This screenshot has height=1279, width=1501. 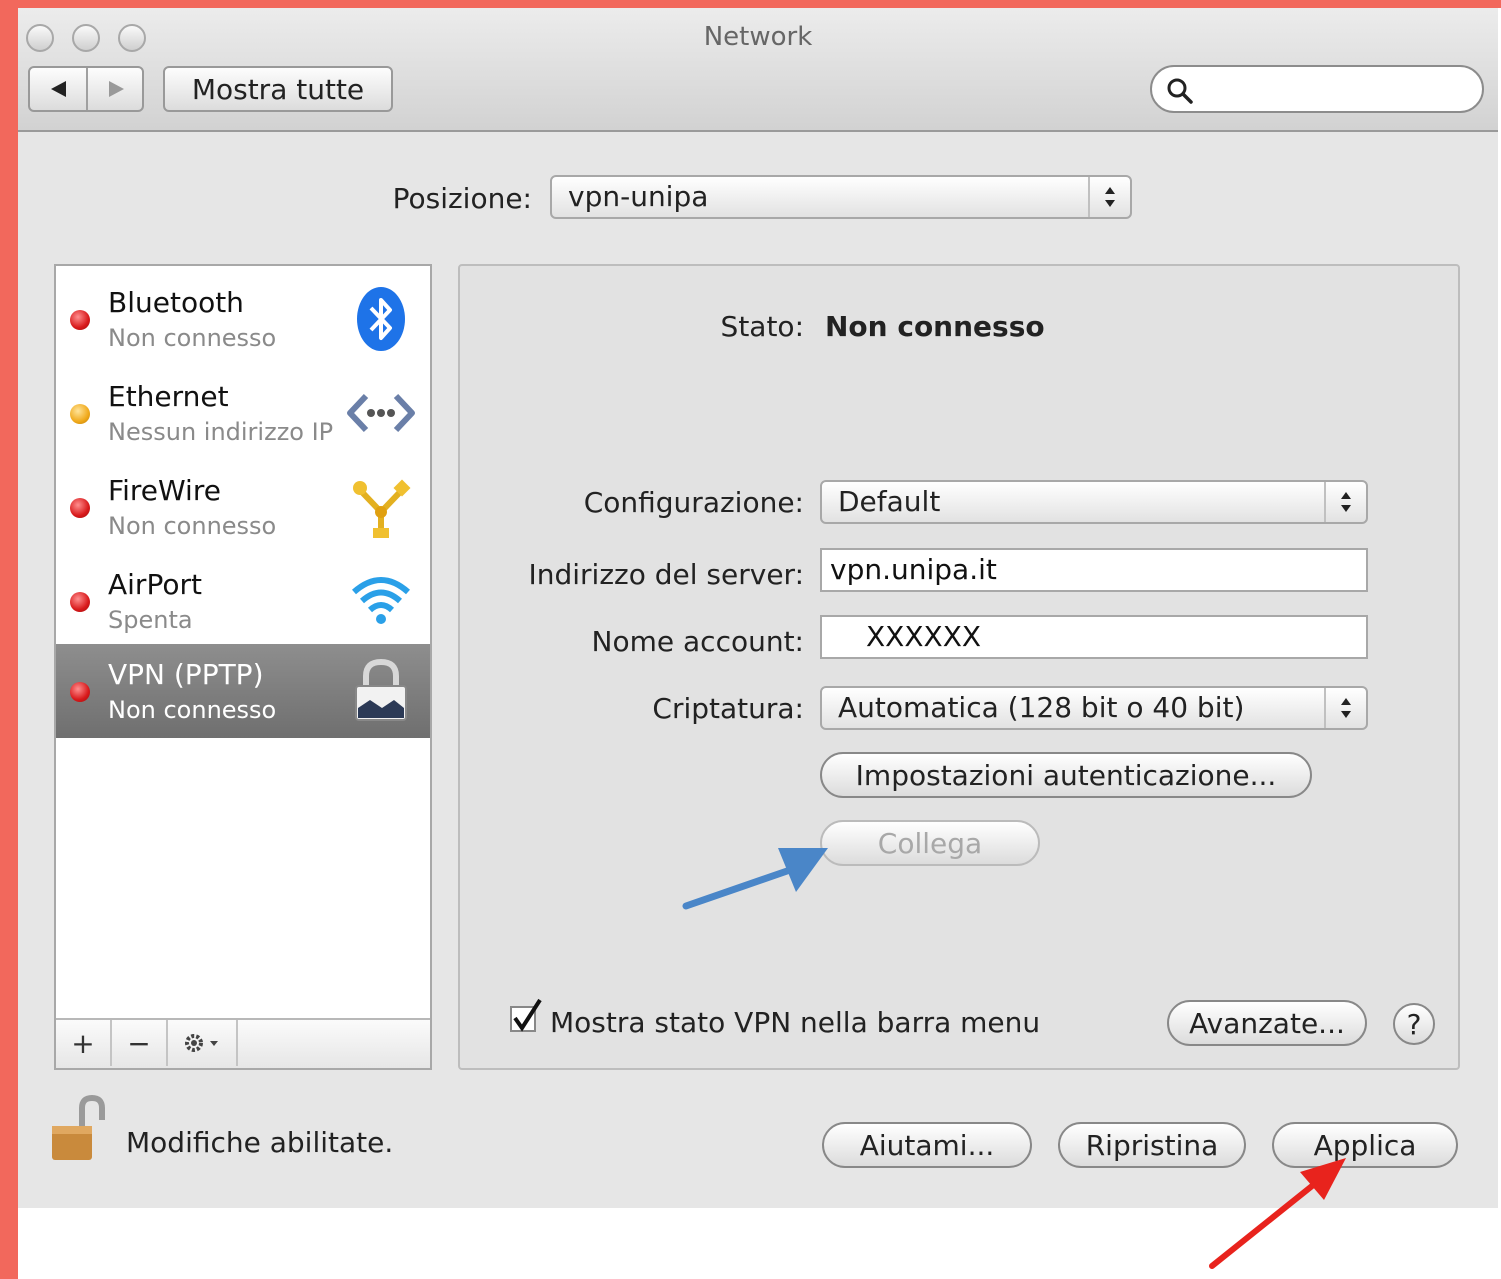 I want to click on annotation-overlay, so click(x=1014, y=1058).